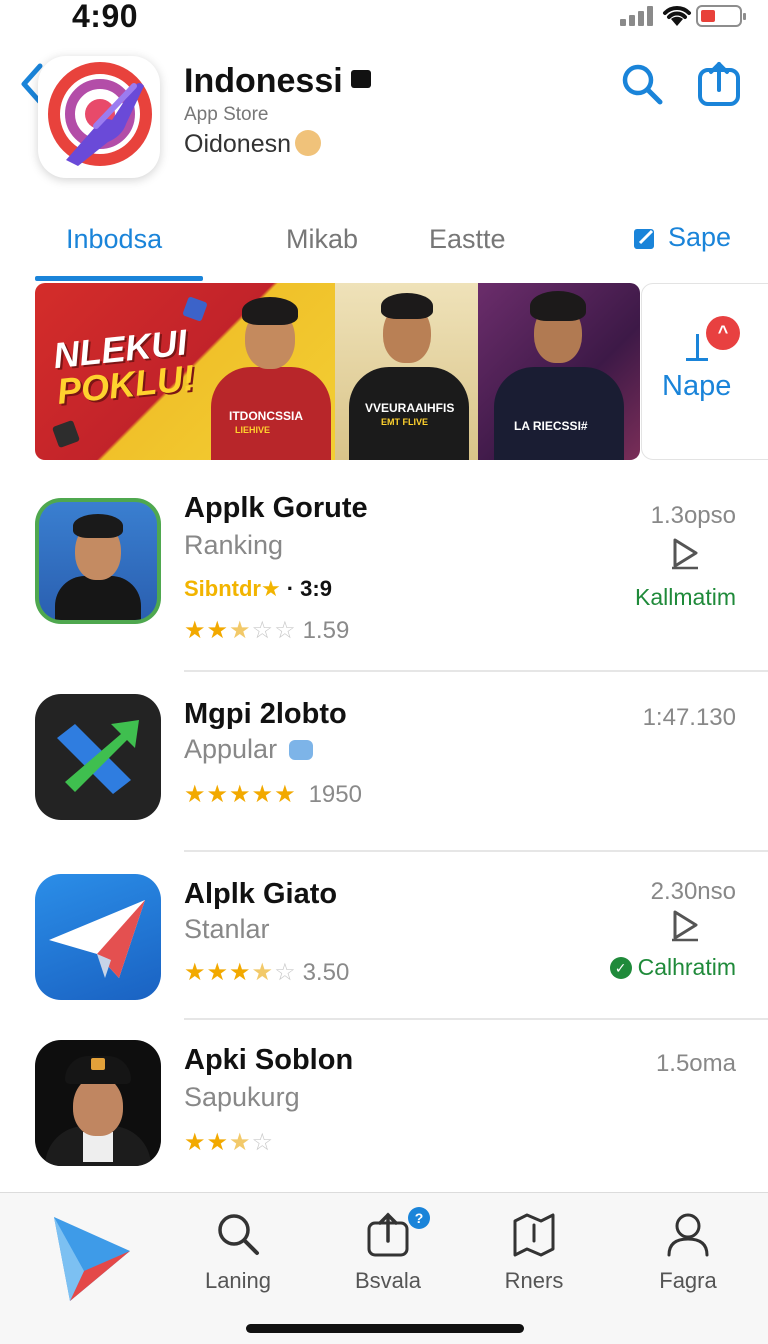 Image resolution: width=768 pixels, height=1344 pixels. Describe the element at coordinates (620, 967) in the screenshot. I see `checkmark-icon: ✓` at that location.